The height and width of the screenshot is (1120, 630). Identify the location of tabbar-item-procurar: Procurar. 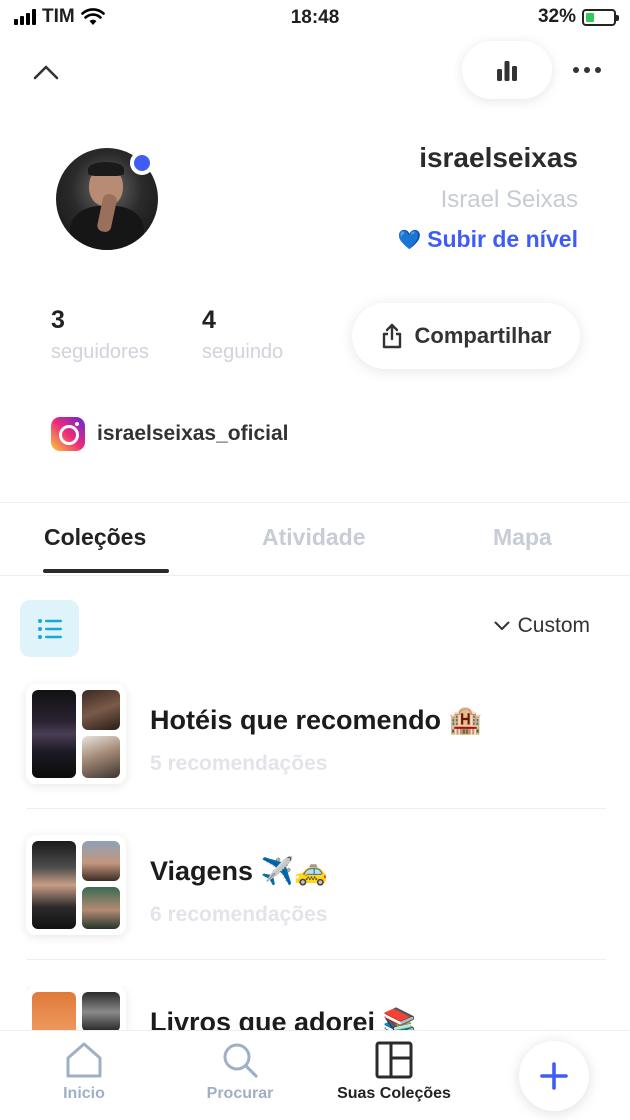
(240, 1072).